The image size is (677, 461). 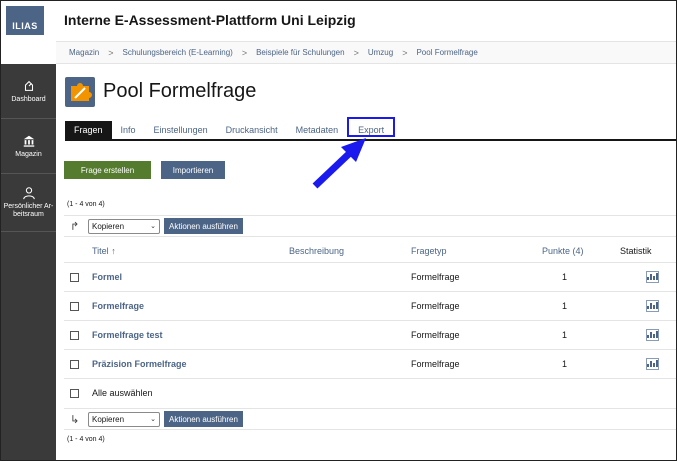 What do you see at coordinates (122, 393) in the screenshot?
I see `select-all-label: Alle auswählen` at bounding box center [122, 393].